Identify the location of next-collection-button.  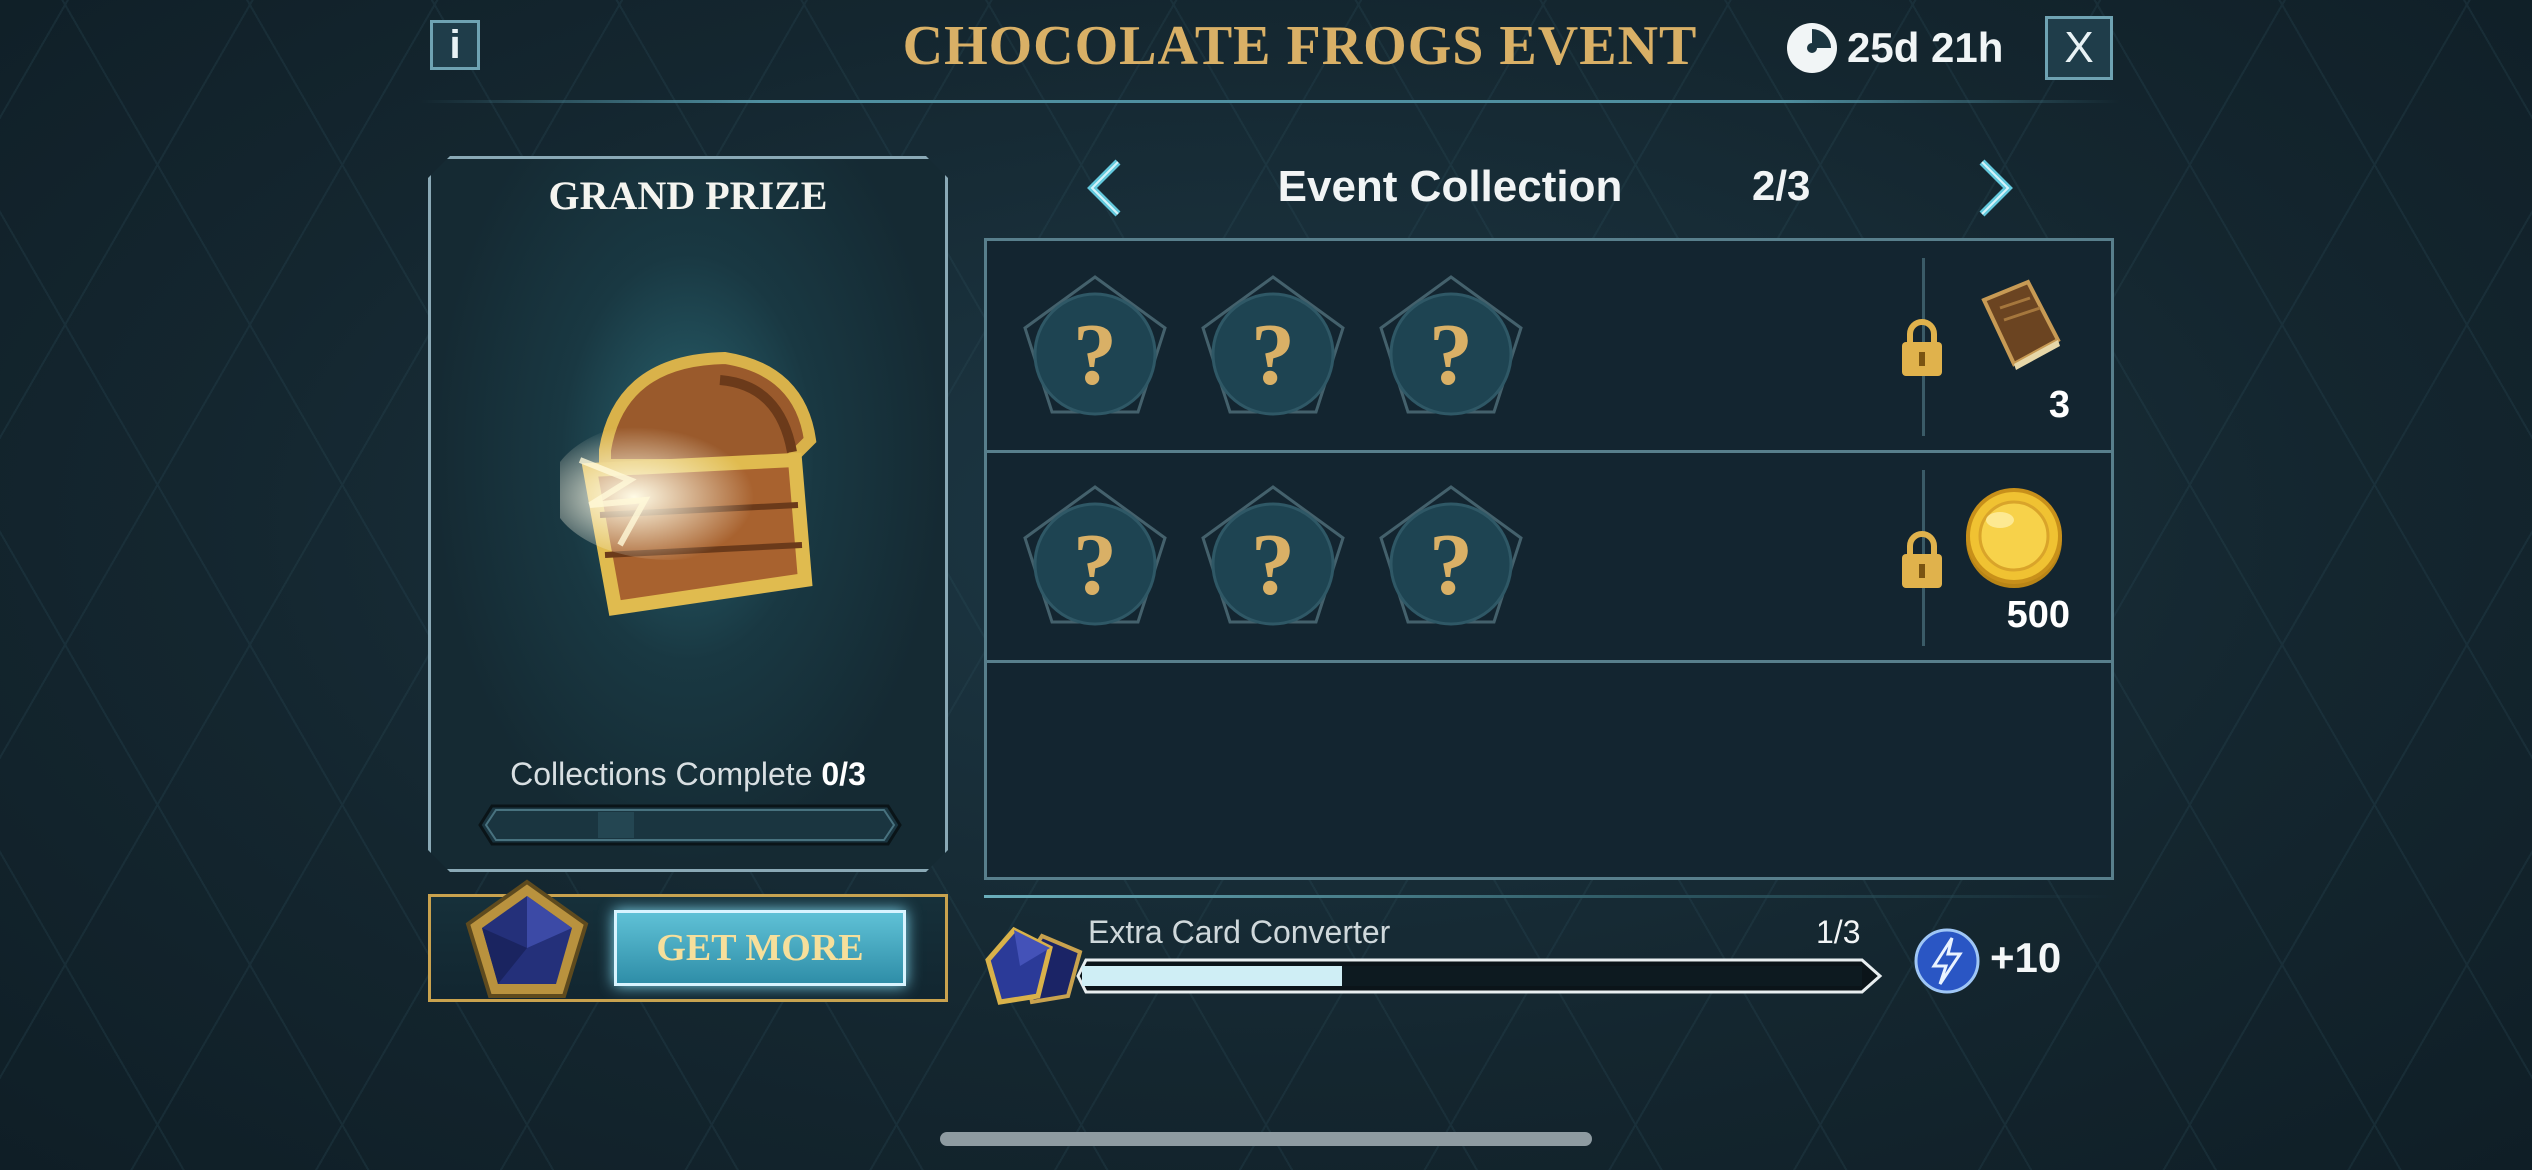
(1992, 188).